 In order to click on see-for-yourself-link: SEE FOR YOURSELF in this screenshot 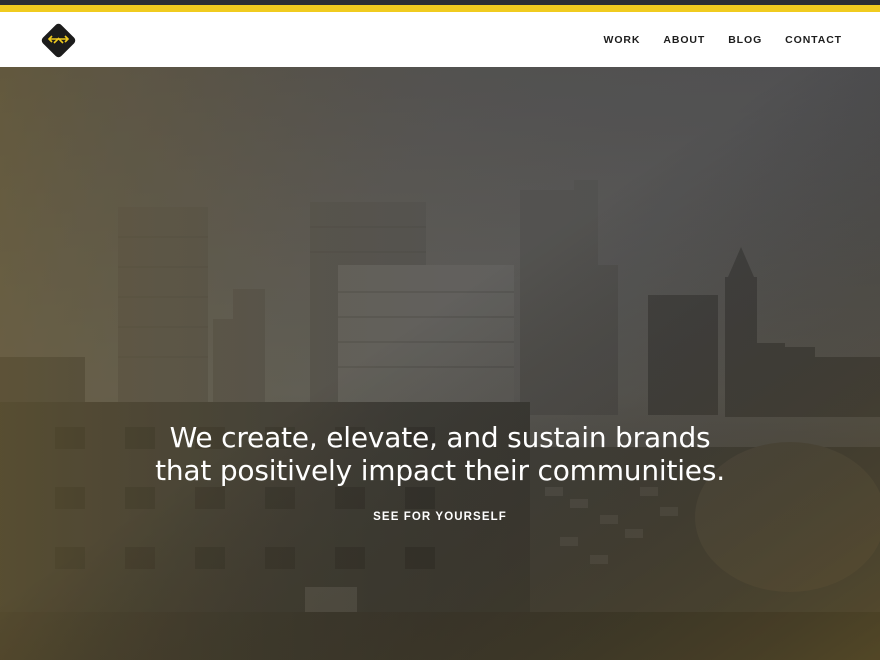, I will do `click(440, 517)`.